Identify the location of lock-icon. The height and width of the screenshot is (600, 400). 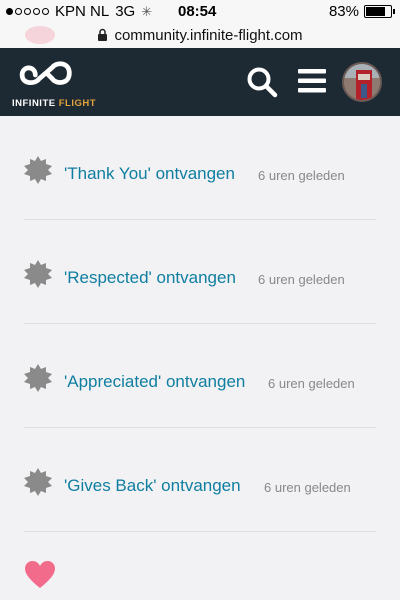
(102, 35).